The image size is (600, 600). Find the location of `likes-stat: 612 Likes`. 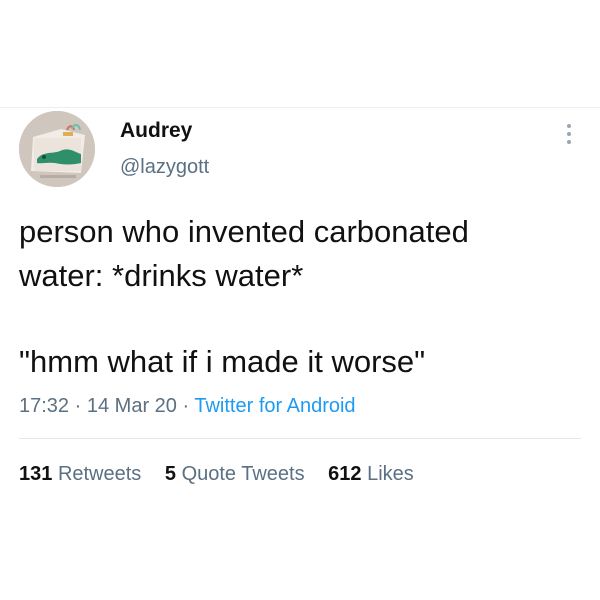

likes-stat: 612 Likes is located at coordinates (371, 474).